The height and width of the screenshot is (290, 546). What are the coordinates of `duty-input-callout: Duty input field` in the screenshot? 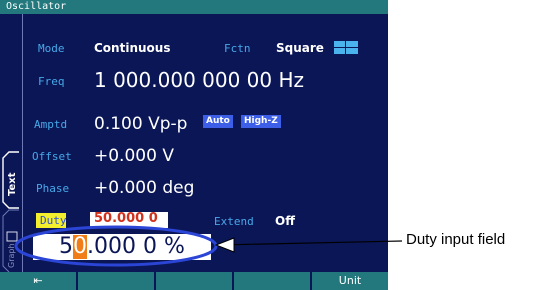 It's located at (456, 239).